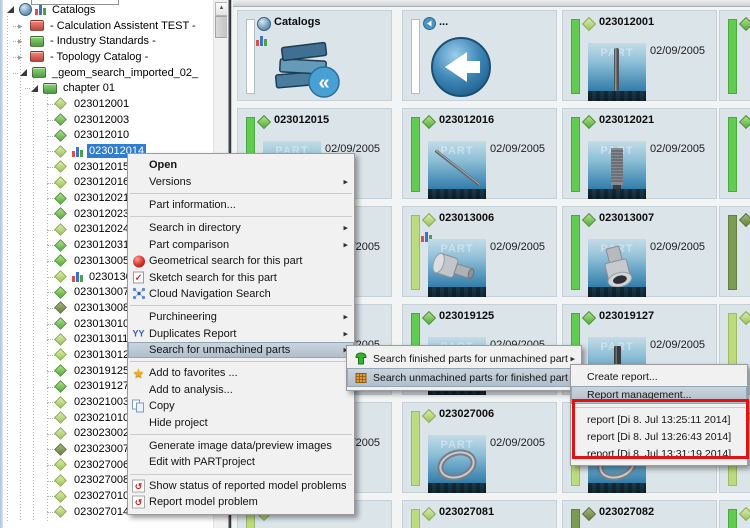  What do you see at coordinates (108, 73) in the screenshot?
I see `tree-item-geom-search-imported-02: _geom_search_imported_02_` at bounding box center [108, 73].